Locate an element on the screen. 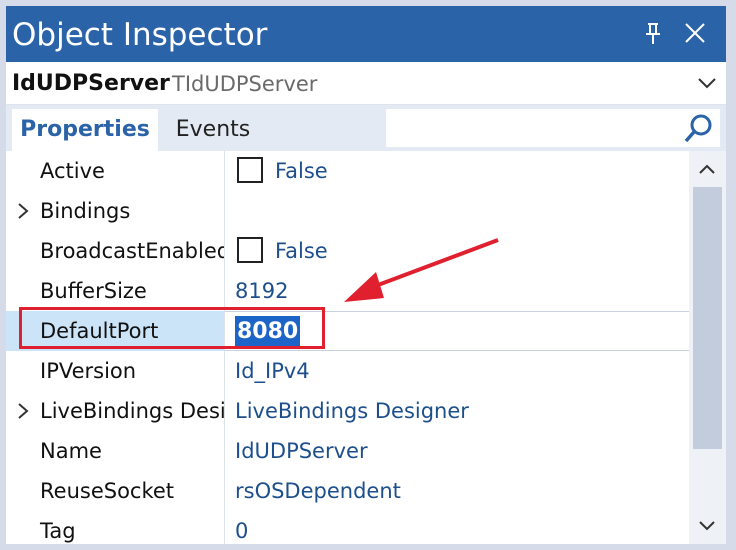  property-value-cell: 8192 is located at coordinates (457, 291).